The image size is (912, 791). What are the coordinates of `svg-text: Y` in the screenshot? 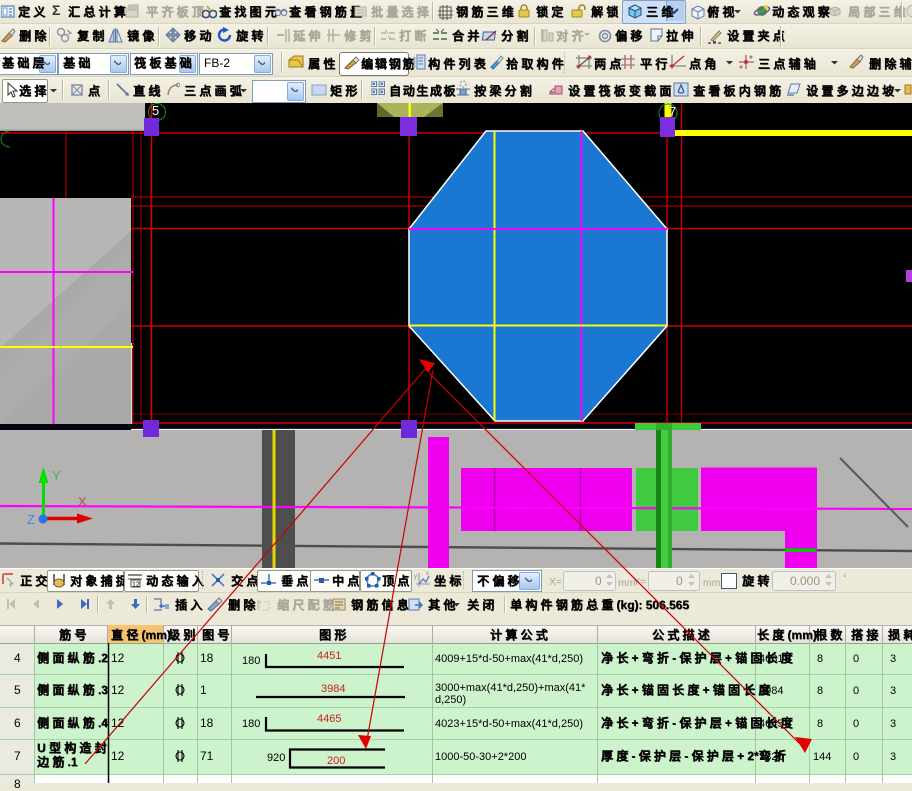 It's located at (56, 475).